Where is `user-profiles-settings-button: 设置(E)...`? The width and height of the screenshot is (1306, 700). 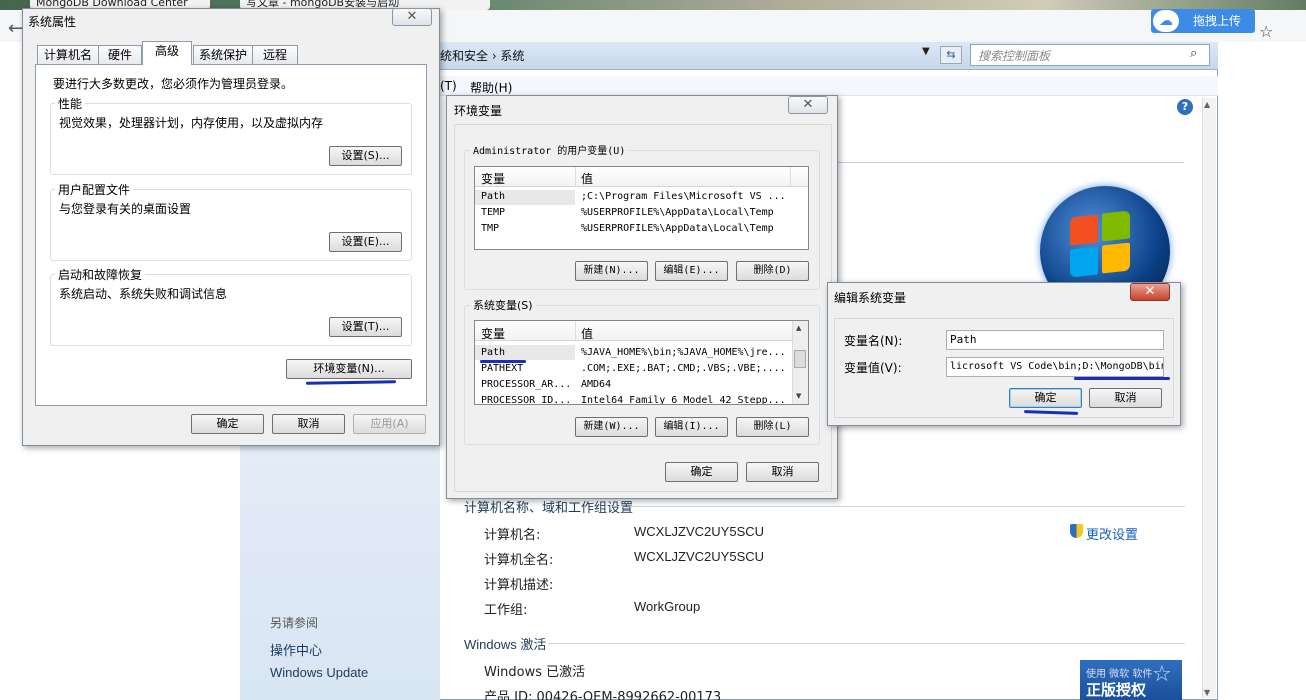 user-profiles-settings-button: 设置(E)... is located at coordinates (365, 242).